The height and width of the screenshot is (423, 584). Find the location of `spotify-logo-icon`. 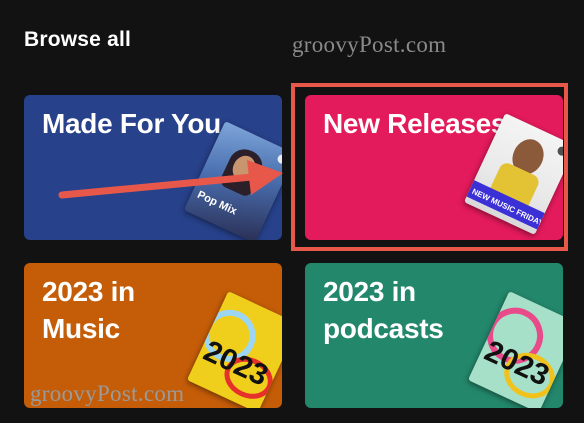

spotify-logo-icon is located at coordinates (279, 159).